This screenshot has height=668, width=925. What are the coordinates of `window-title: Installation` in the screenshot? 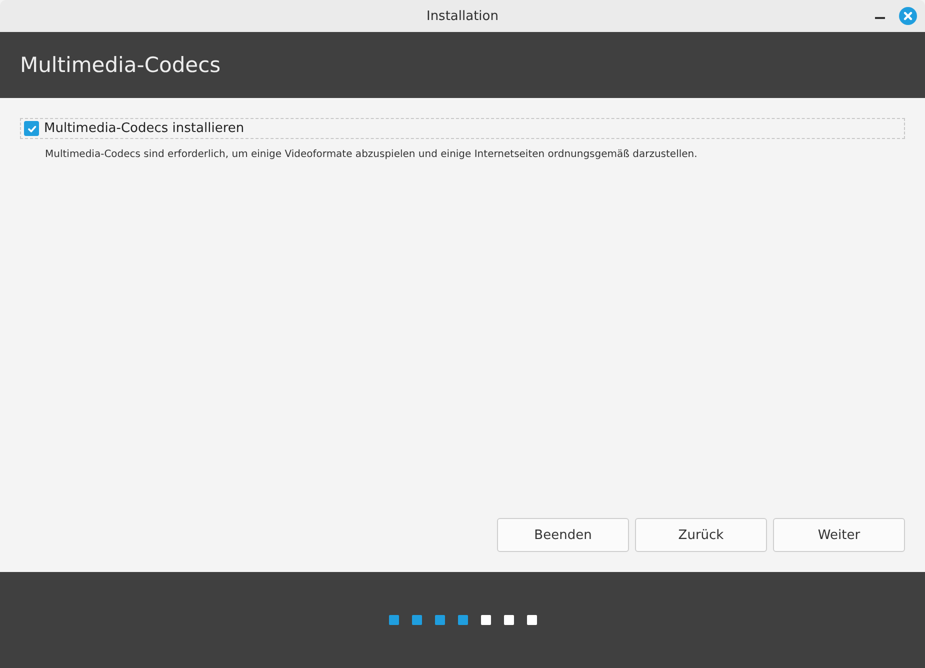 It's located at (462, 16).